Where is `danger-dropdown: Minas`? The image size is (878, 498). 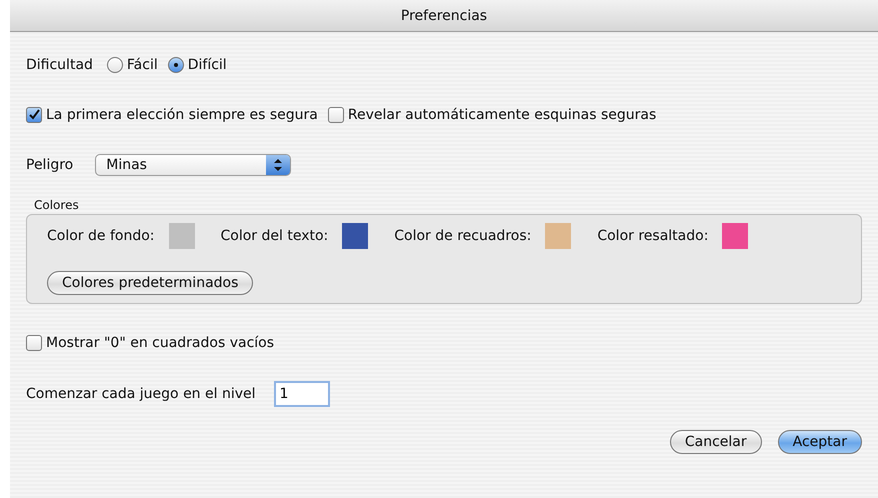 danger-dropdown: Minas is located at coordinates (193, 165).